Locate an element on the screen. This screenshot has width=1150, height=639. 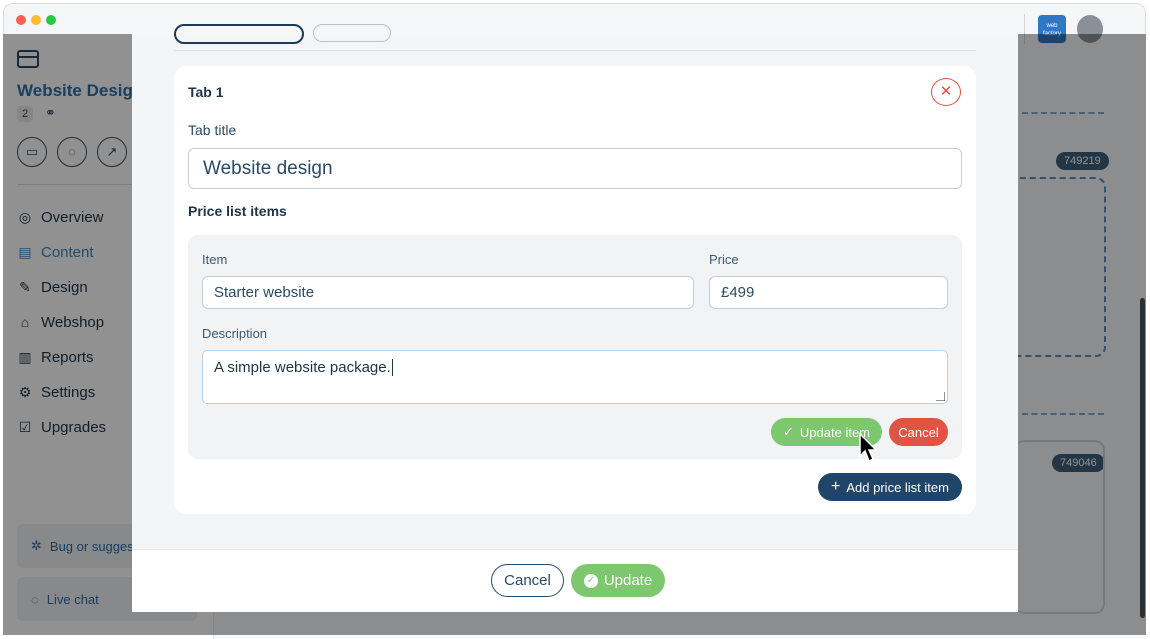
minimize-window-icon is located at coordinates (36, 20).